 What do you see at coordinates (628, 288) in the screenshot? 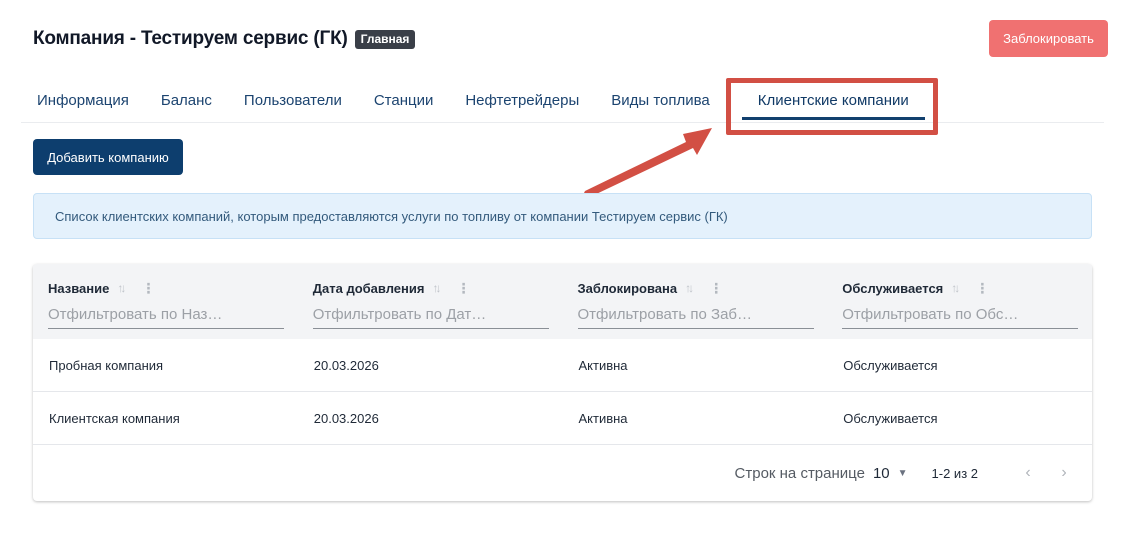
I see `column-label: Заблокирована` at bounding box center [628, 288].